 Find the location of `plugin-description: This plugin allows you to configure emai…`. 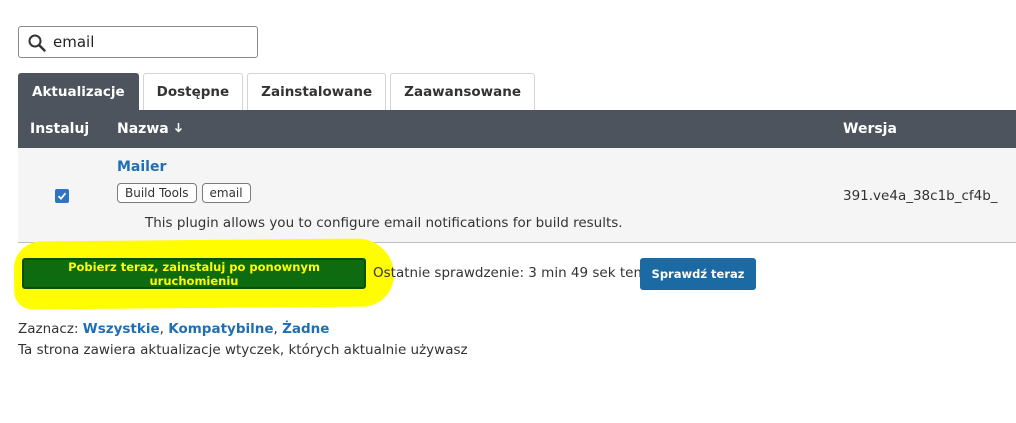

plugin-description: This plugin allows you to configure emai… is located at coordinates (384, 223).